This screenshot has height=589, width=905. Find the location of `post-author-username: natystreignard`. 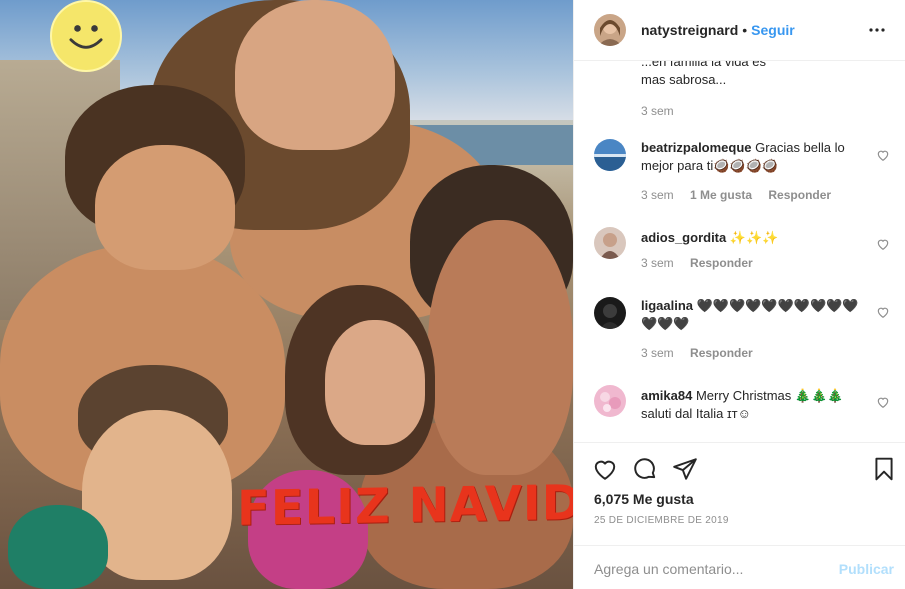

post-author-username: natystreignard is located at coordinates (689, 30).